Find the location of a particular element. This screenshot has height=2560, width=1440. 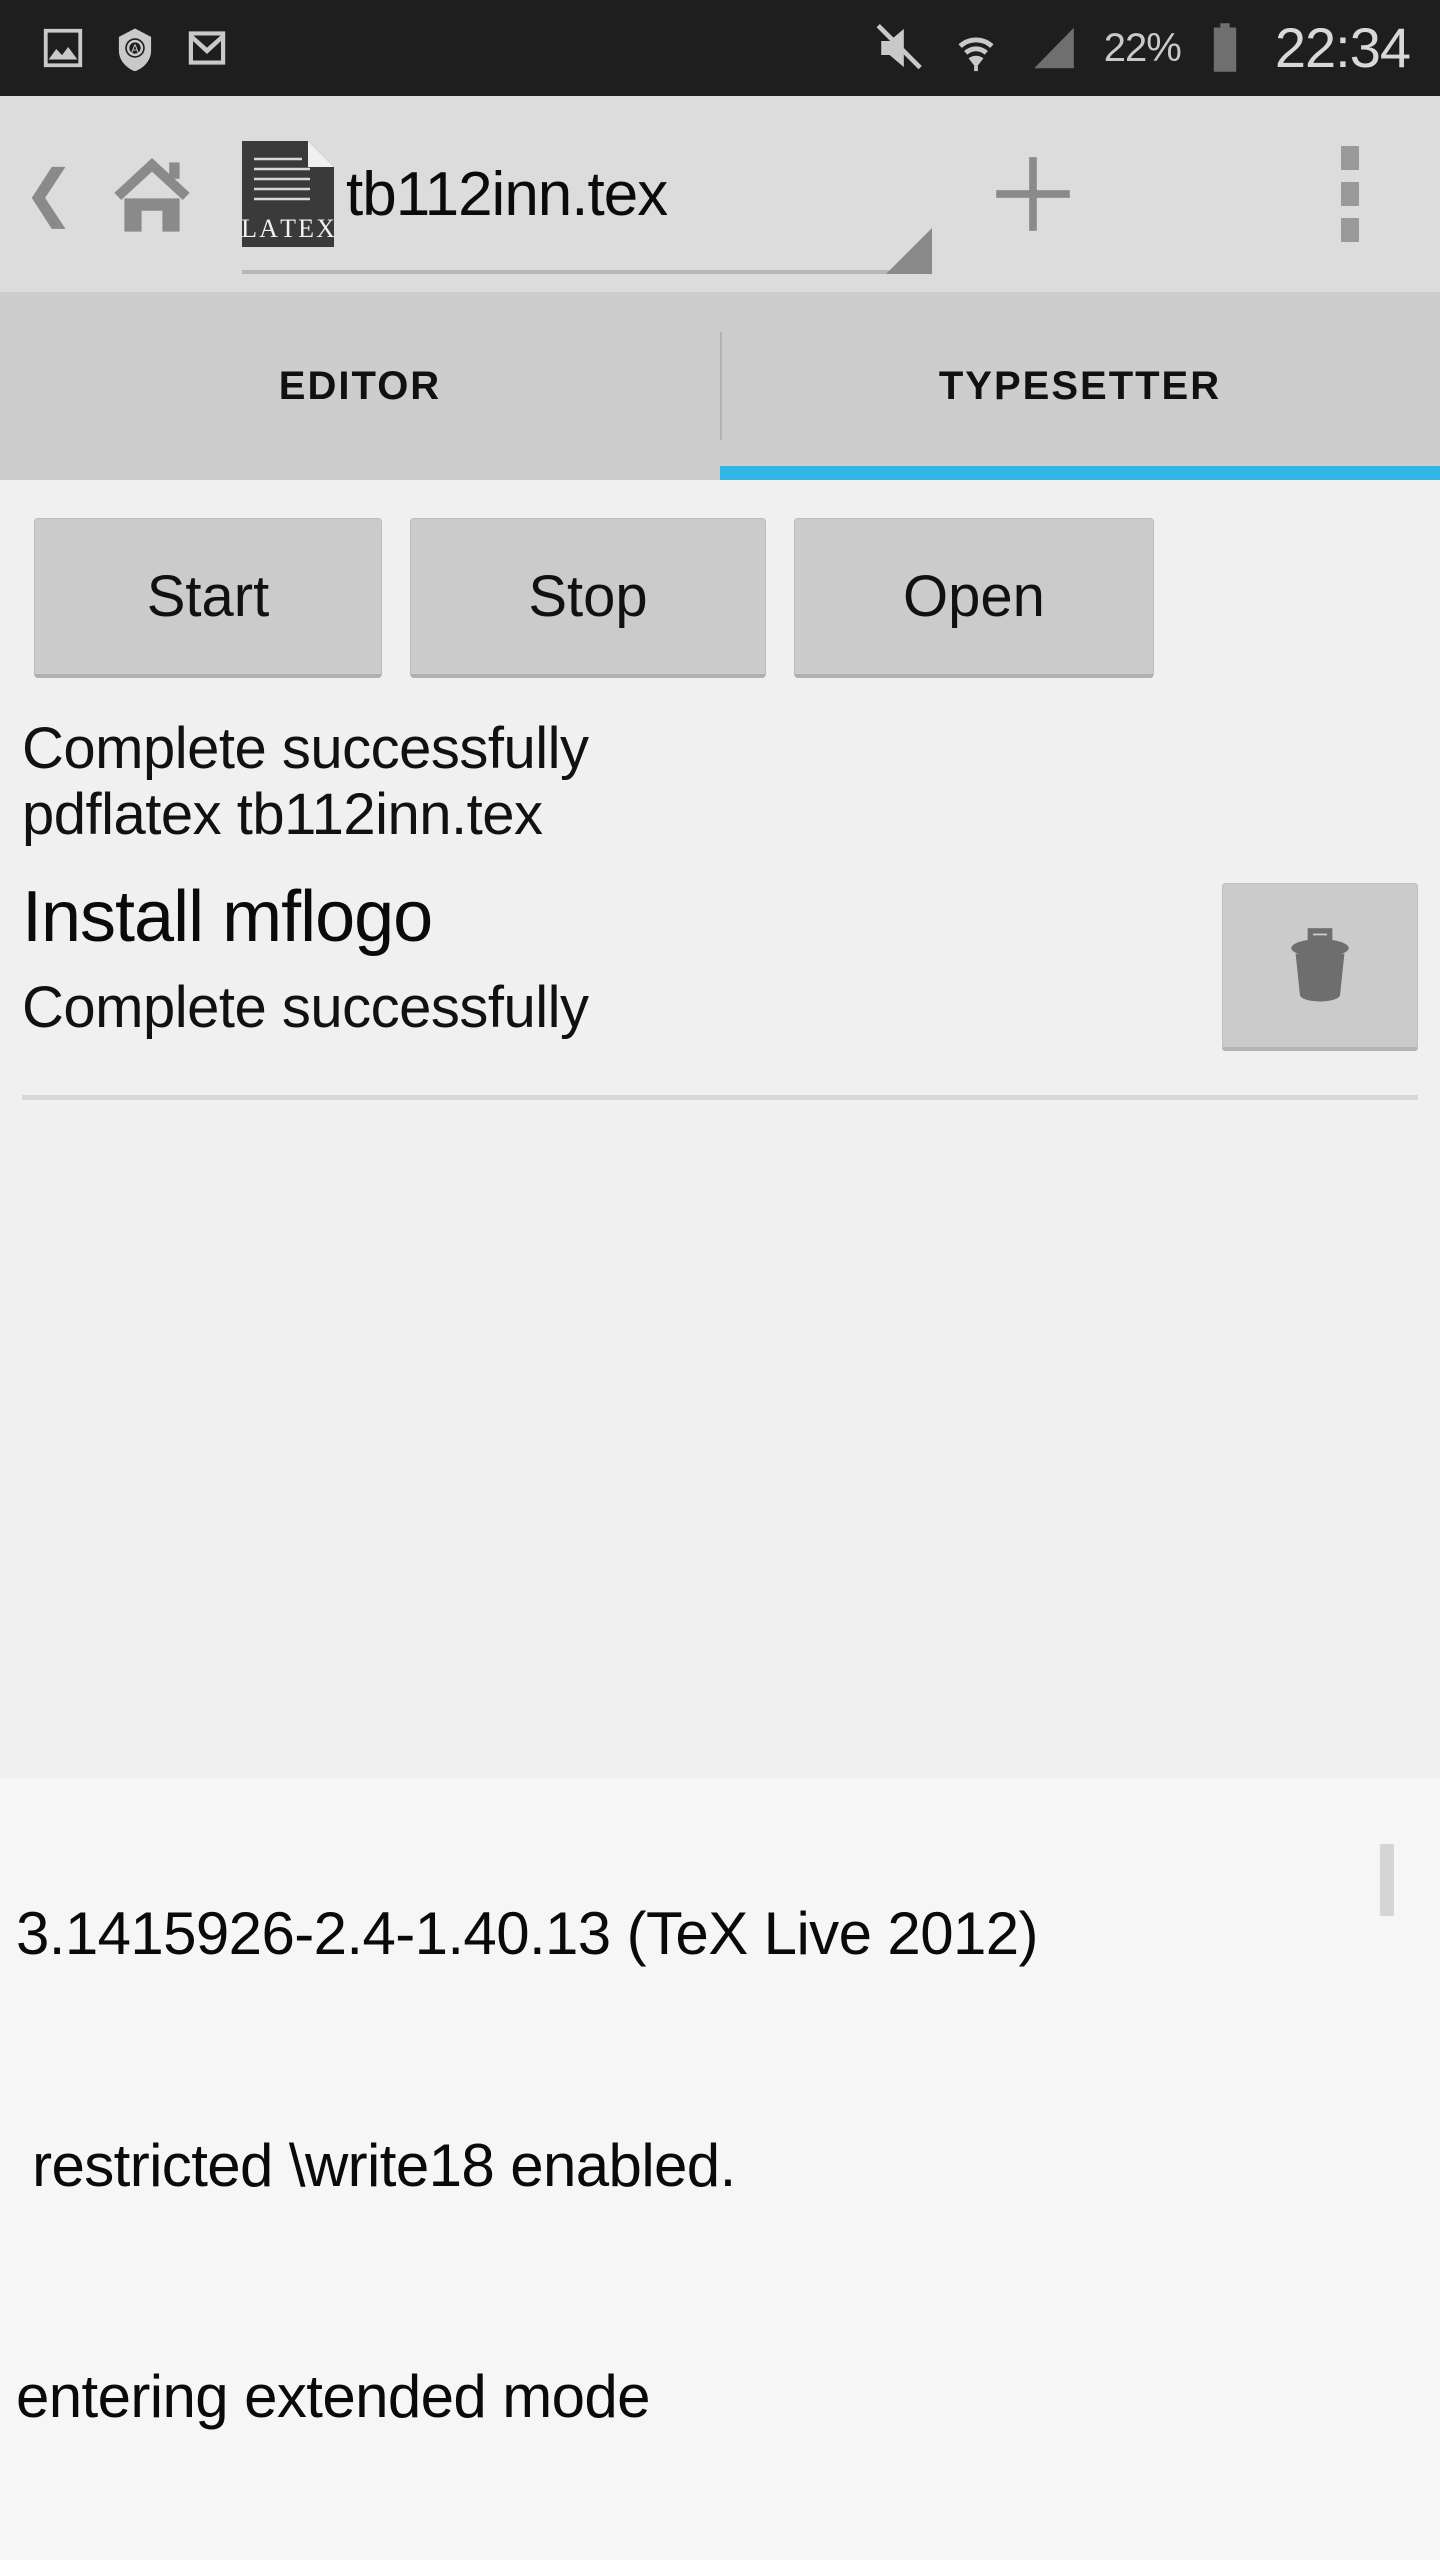

svg-text: A is located at coordinates (135, 50).